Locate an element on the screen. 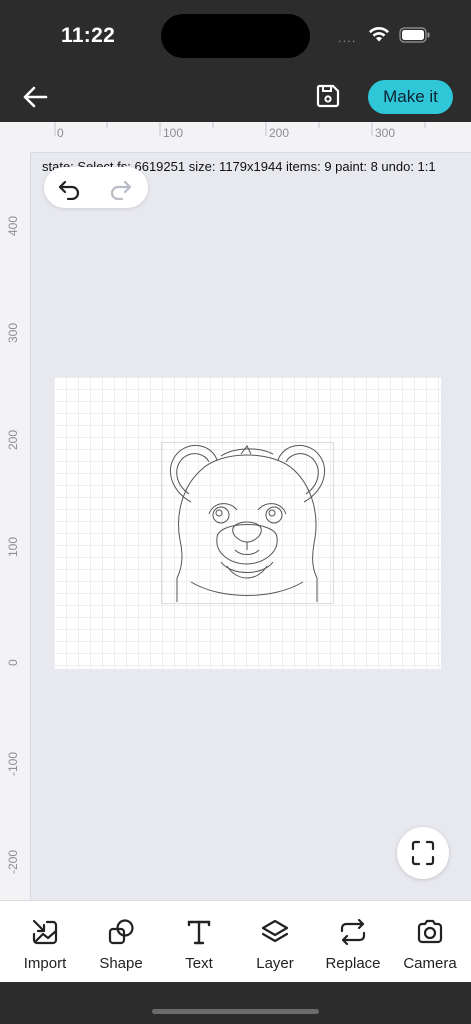 This screenshot has width=471, height=1024. layer-label: Layer is located at coordinates (275, 963).